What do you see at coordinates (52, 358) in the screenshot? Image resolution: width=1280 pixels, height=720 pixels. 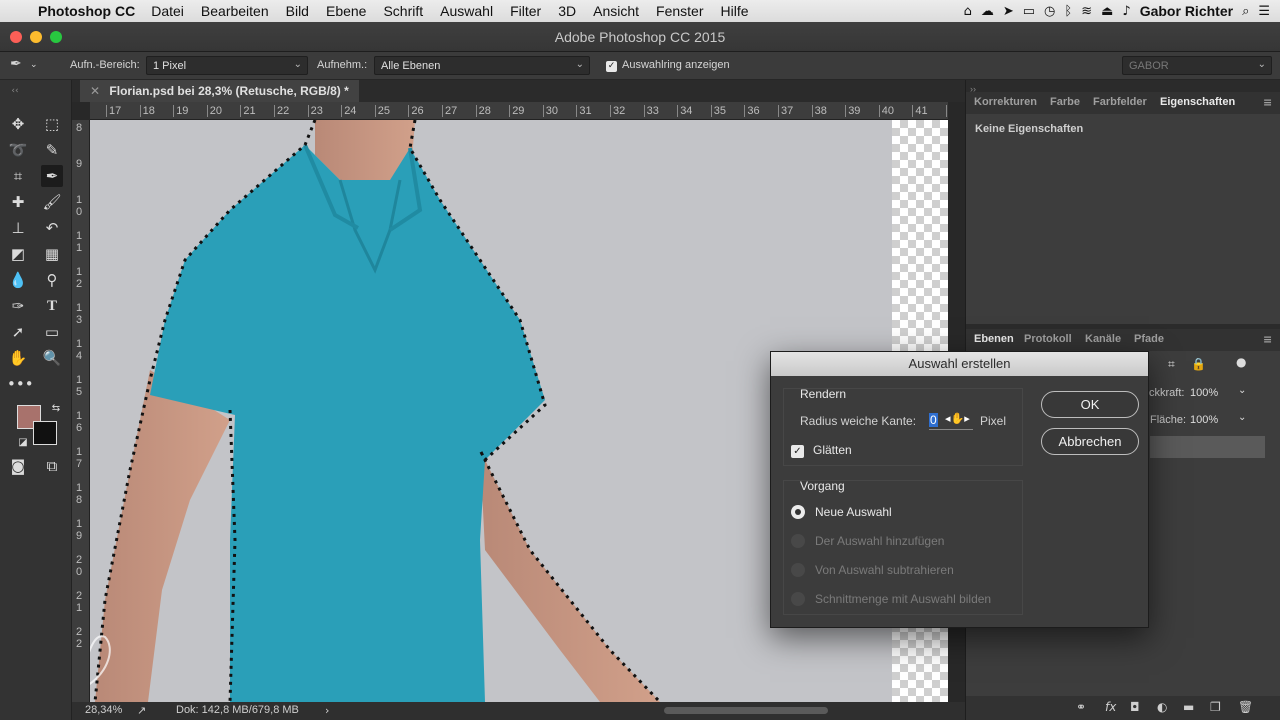 I see `zoom-tool-icon: 🔍` at bounding box center [52, 358].